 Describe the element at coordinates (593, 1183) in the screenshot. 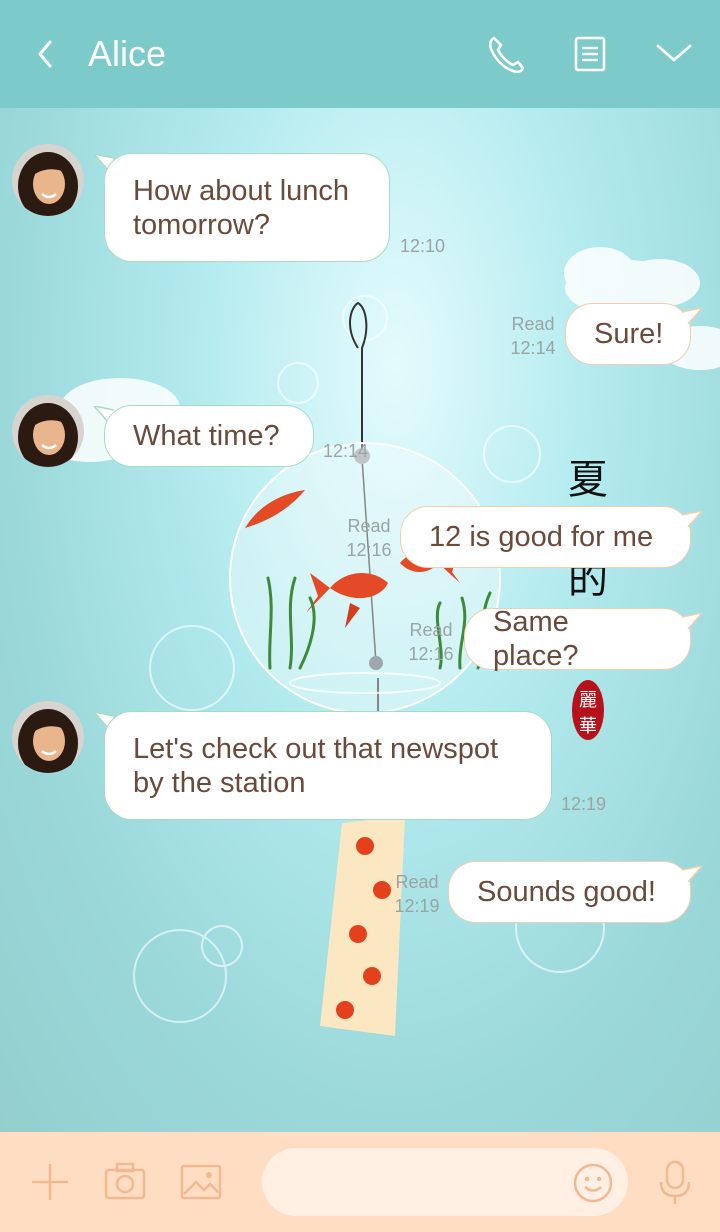

I see `smiley-icon` at that location.